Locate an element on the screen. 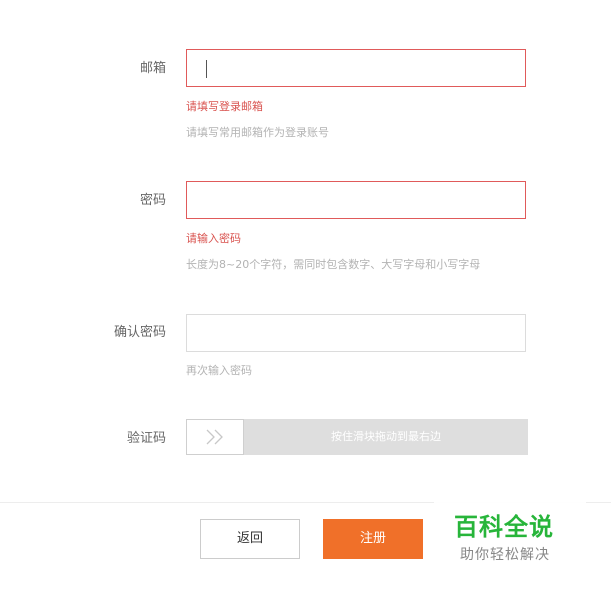  double-chevron-right-icon is located at coordinates (214, 437).